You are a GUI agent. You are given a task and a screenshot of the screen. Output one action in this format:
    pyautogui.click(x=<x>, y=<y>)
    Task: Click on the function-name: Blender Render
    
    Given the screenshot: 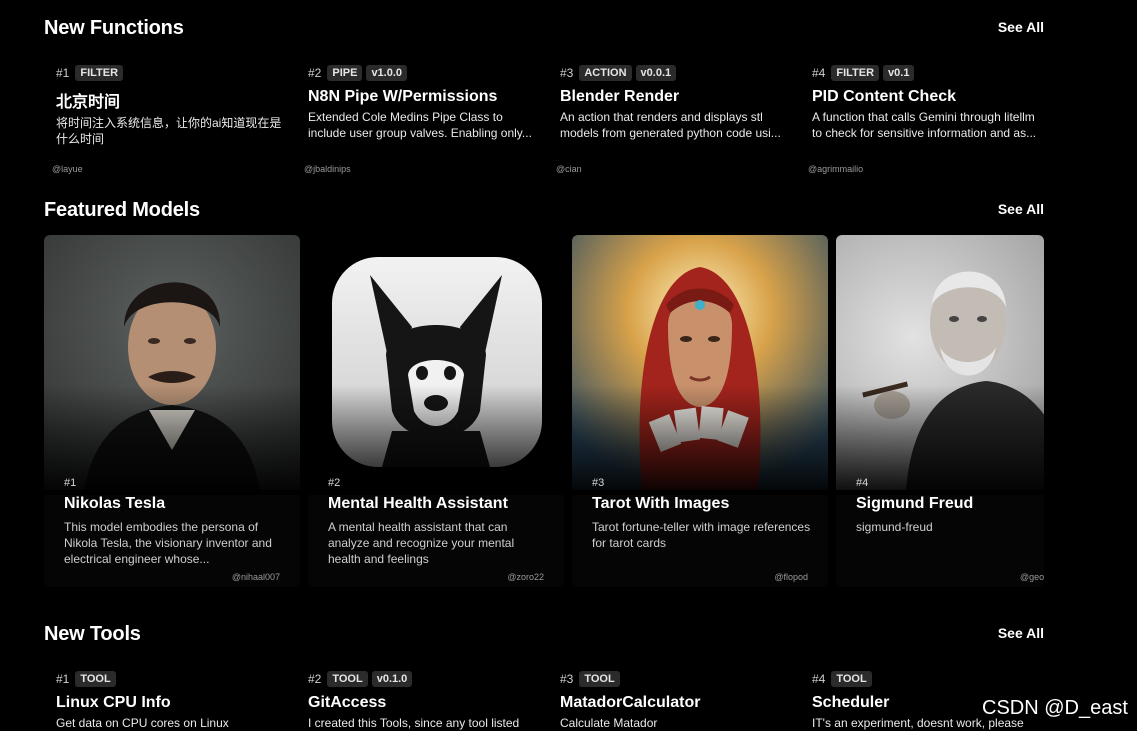 What is the action you would take?
    pyautogui.click(x=620, y=96)
    